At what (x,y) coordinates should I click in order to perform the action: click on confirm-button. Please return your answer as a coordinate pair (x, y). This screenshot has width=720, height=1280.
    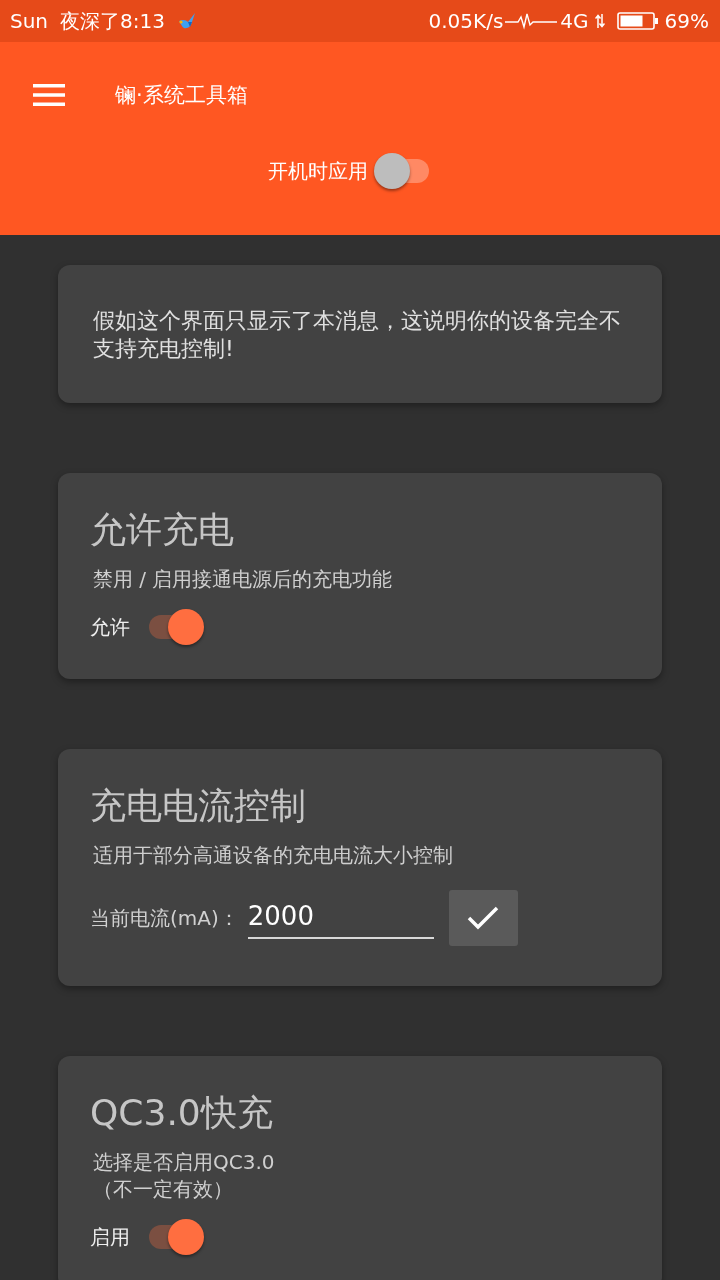
    Looking at the image, I should click on (483, 918).